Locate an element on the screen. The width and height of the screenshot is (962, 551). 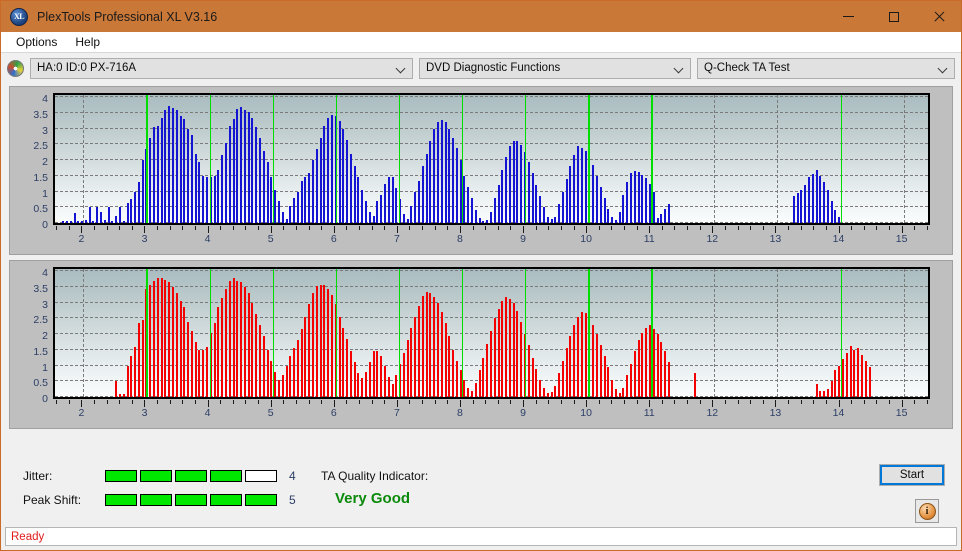
menu-item-options: Options is located at coordinates (36, 42).